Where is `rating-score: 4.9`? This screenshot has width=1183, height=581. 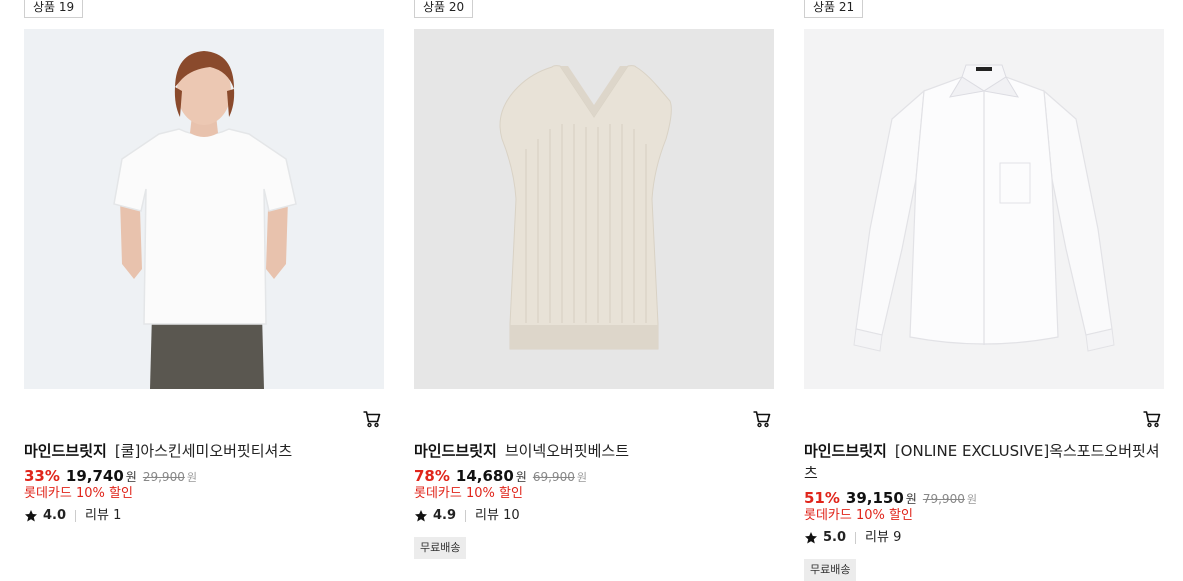 rating-score: 4.9 is located at coordinates (445, 515).